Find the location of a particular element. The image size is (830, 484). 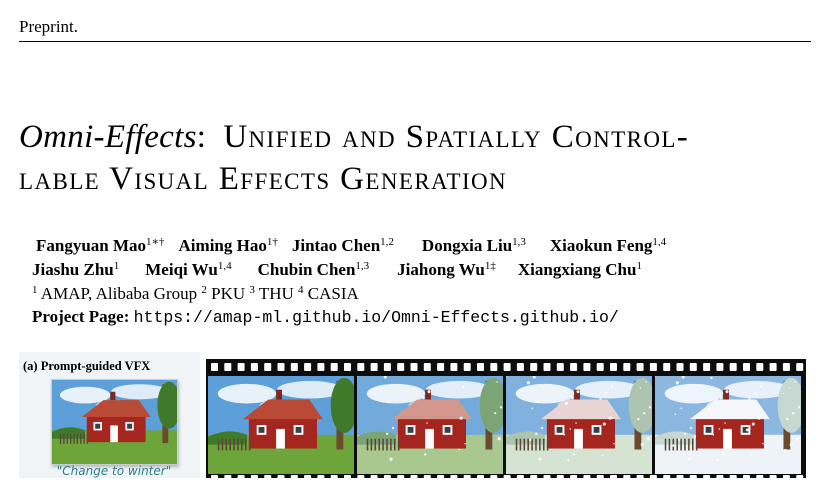

author-name: Jiashu Zhu is located at coordinates (73, 269).